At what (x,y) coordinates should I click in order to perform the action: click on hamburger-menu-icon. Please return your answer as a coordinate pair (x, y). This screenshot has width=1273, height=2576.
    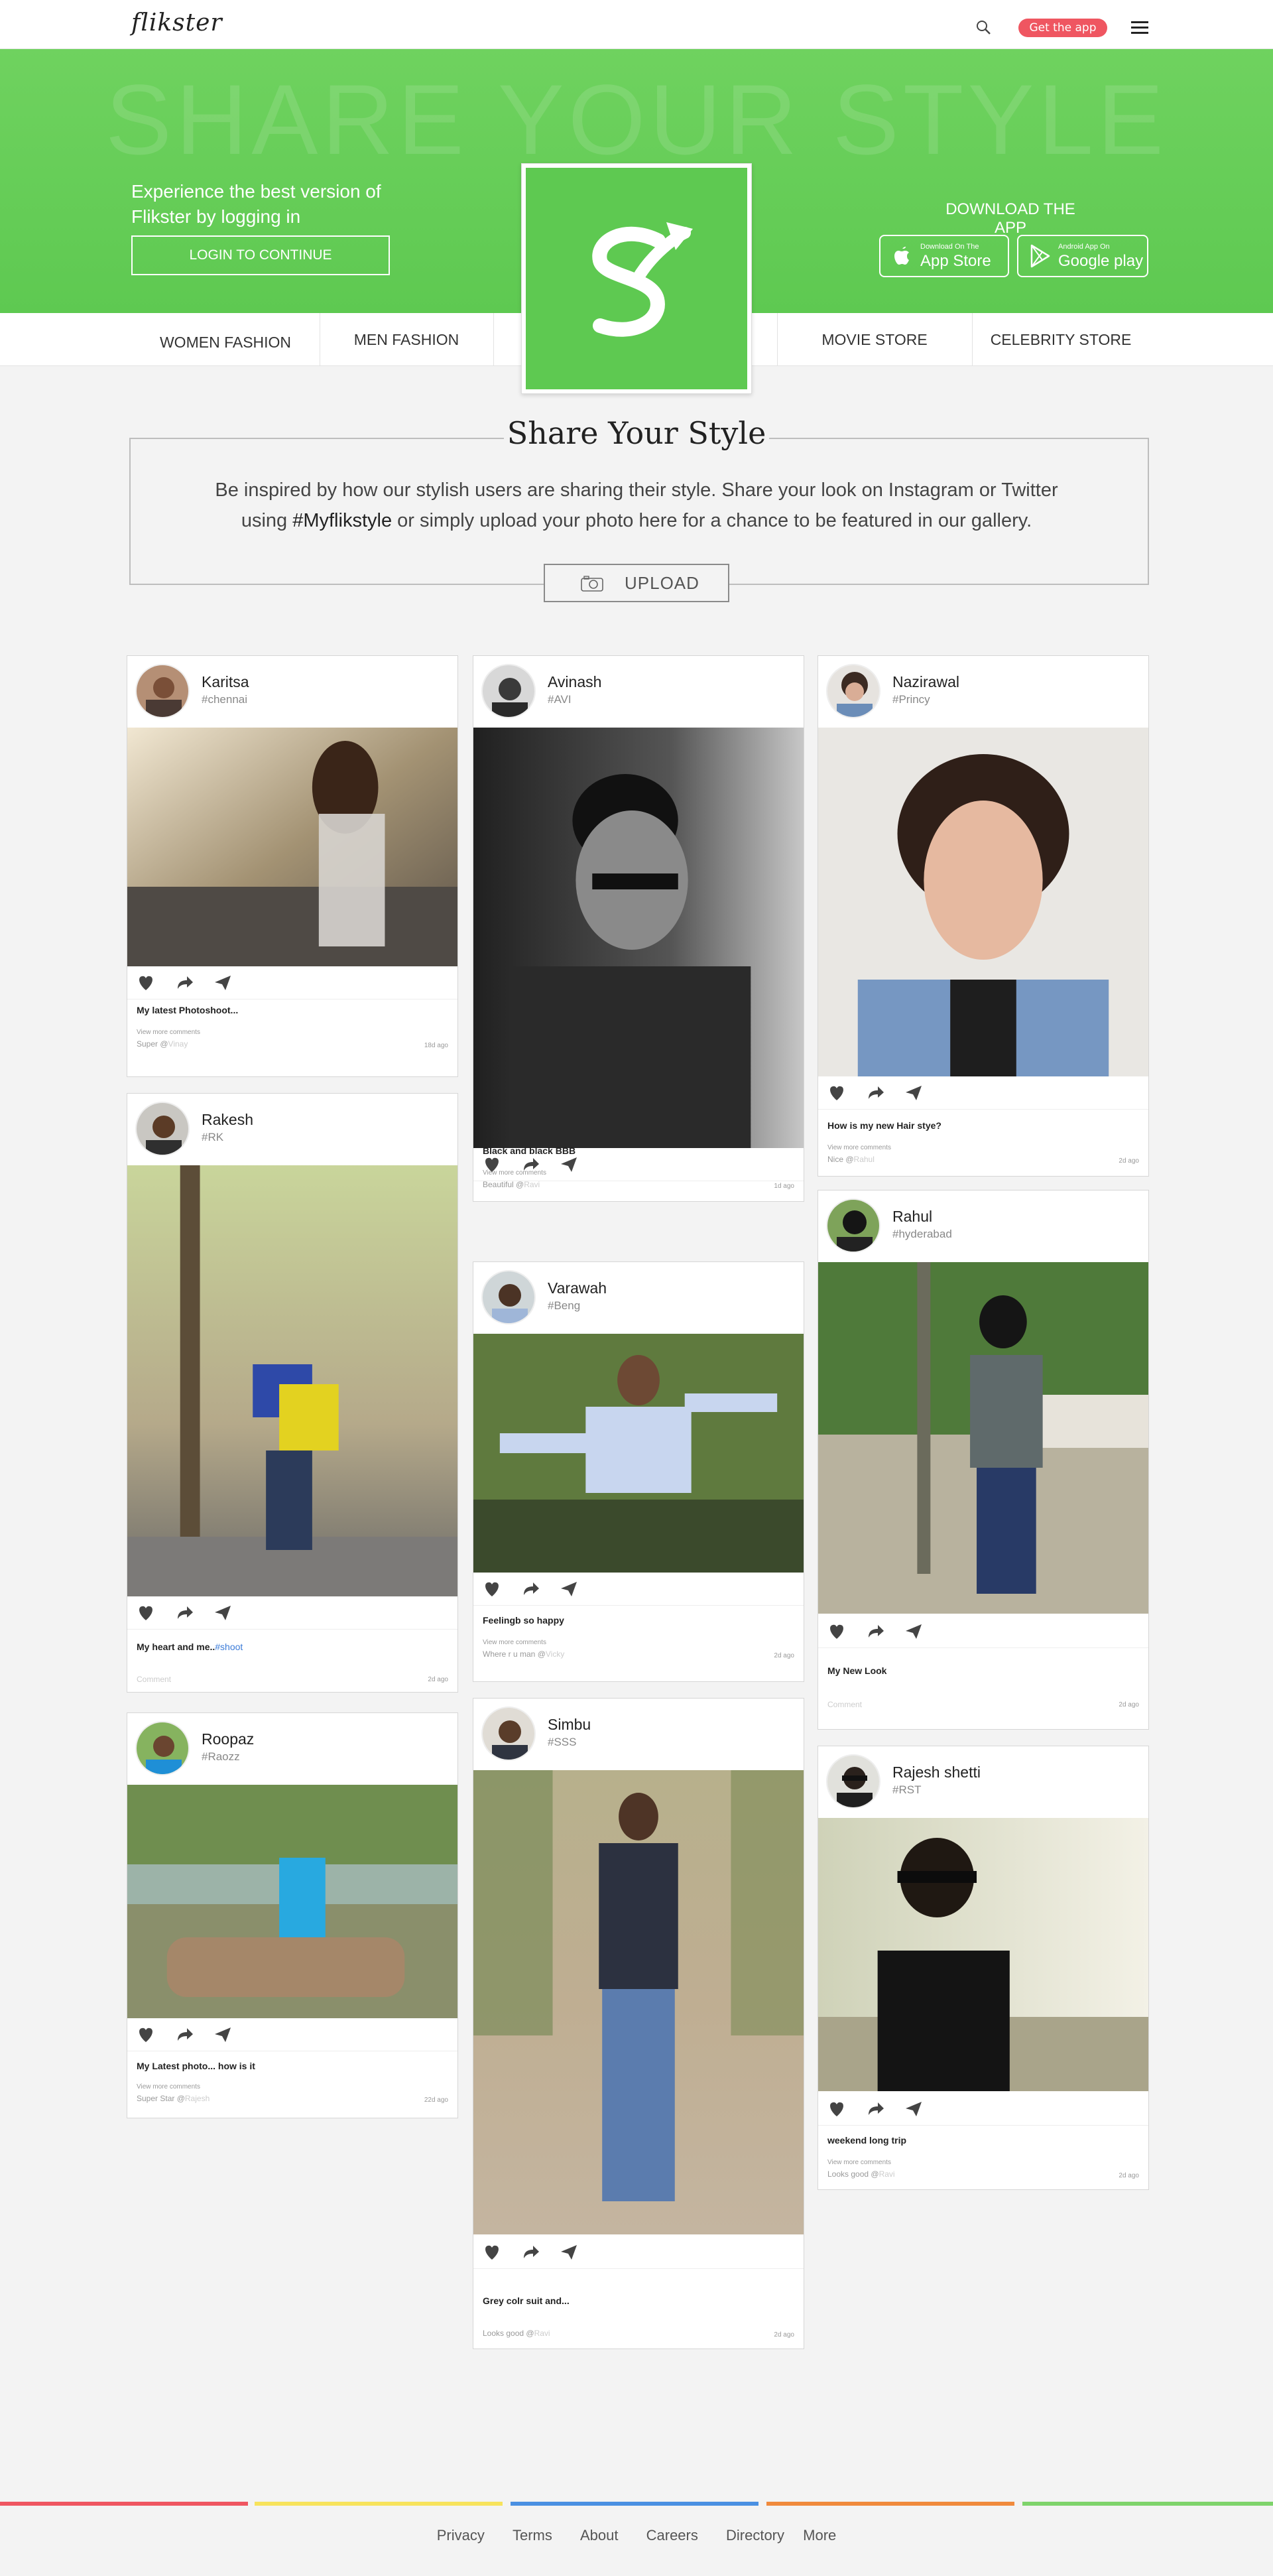
    Looking at the image, I should click on (1139, 29).